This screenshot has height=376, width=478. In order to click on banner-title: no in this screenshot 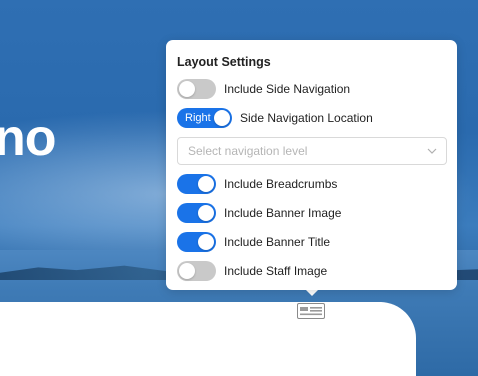, I will do `click(28, 138)`.